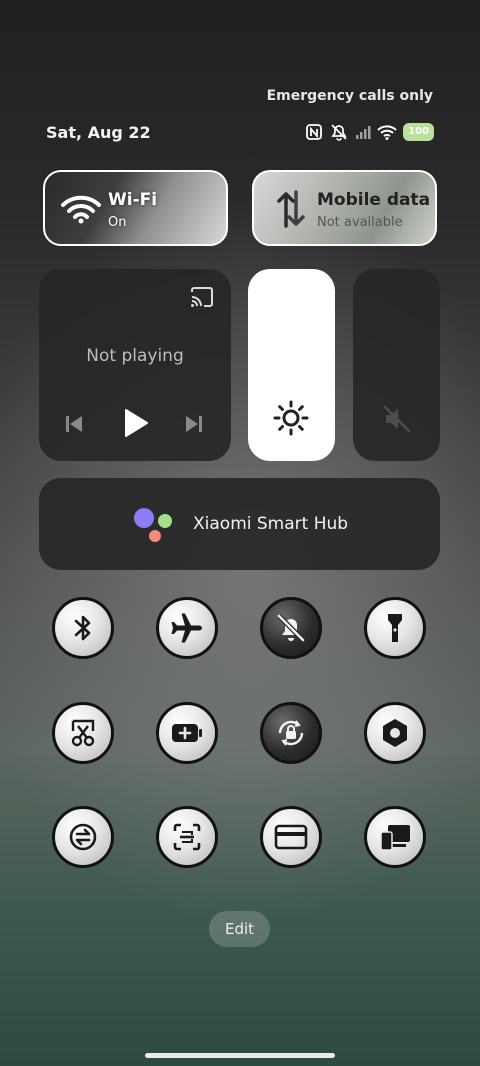 Image resolution: width=480 pixels, height=1066 pixels. I want to click on settings-toggle, so click(395, 733).